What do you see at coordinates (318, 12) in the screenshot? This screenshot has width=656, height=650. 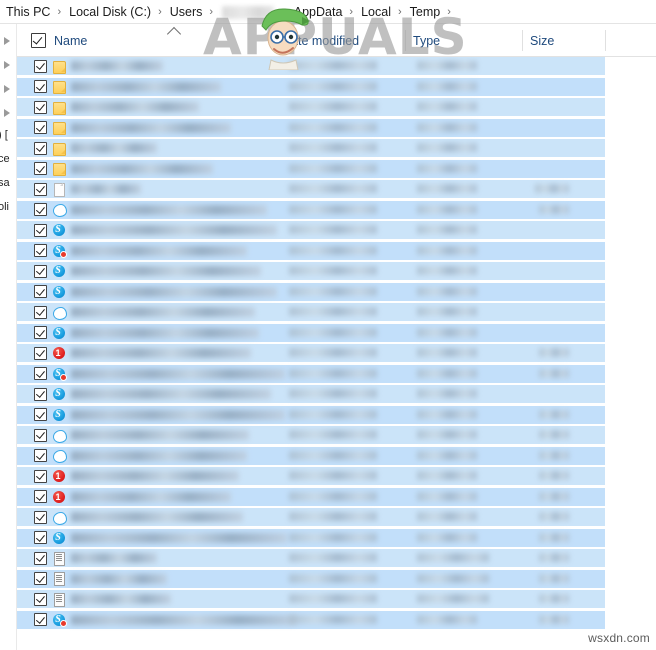 I see `breadcrumb-item-appdata: AppData` at bounding box center [318, 12].